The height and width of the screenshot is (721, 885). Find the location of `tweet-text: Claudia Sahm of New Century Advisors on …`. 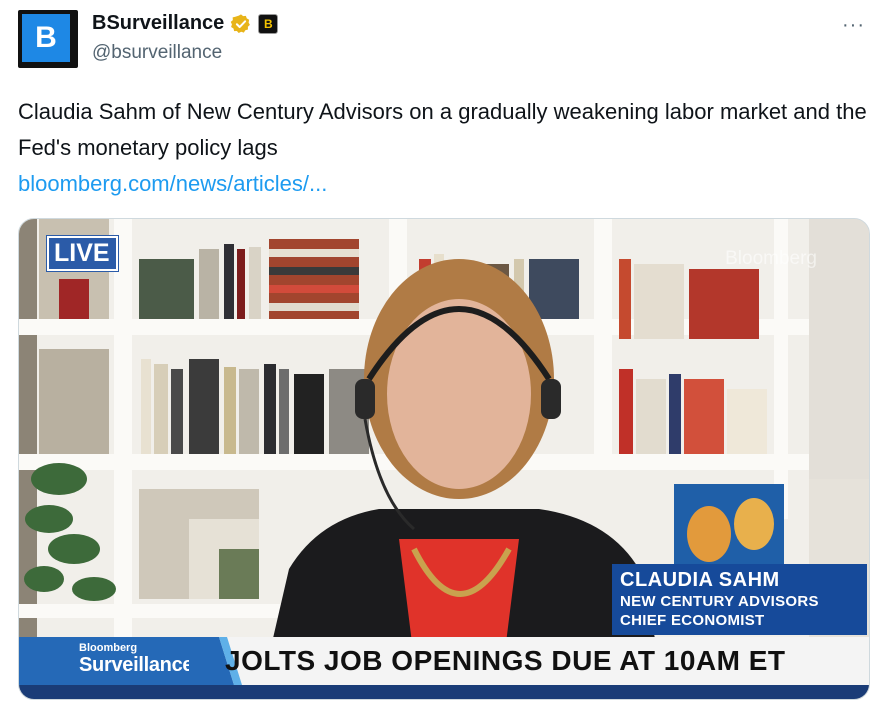

tweet-text: Claudia Sahm of New Century Advisors on … is located at coordinates (442, 129).